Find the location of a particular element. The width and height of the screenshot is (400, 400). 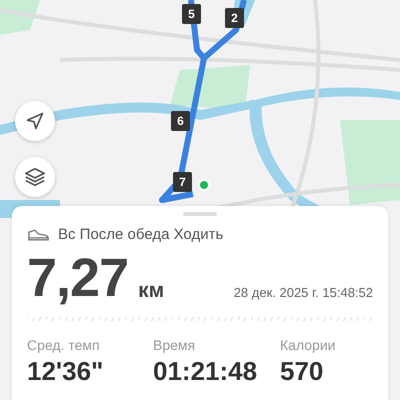

navigation-arrow-icon is located at coordinates (35, 121).